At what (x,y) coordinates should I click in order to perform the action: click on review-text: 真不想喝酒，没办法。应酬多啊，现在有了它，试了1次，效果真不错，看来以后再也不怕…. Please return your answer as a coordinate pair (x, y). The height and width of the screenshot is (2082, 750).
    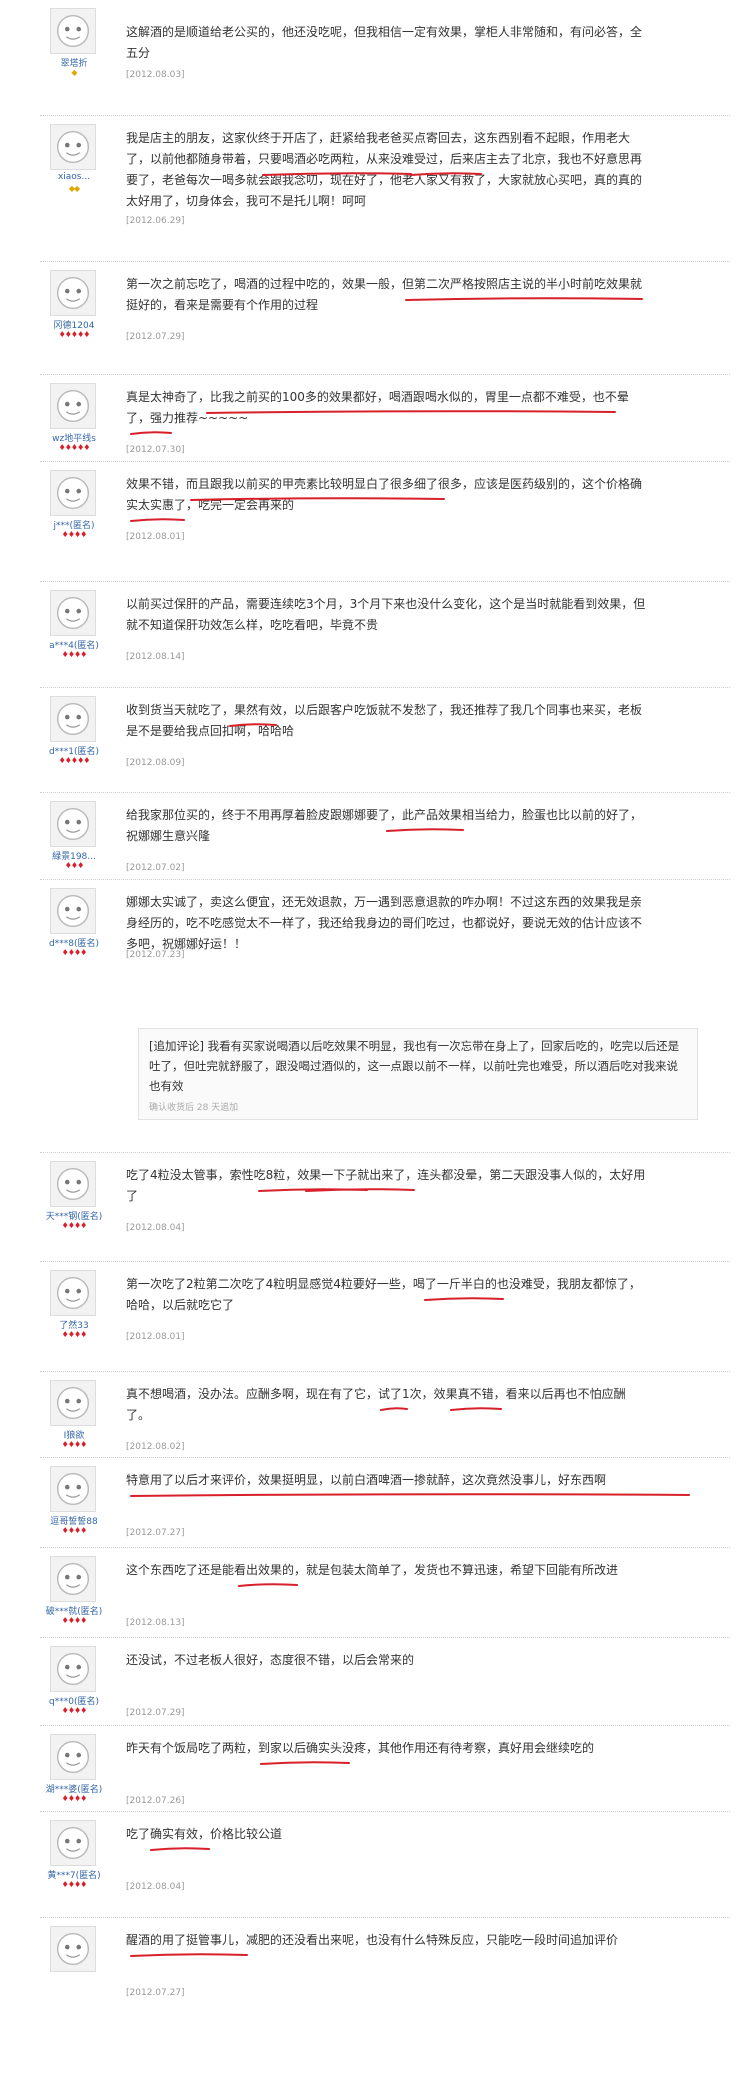
    Looking at the image, I should click on (376, 1404).